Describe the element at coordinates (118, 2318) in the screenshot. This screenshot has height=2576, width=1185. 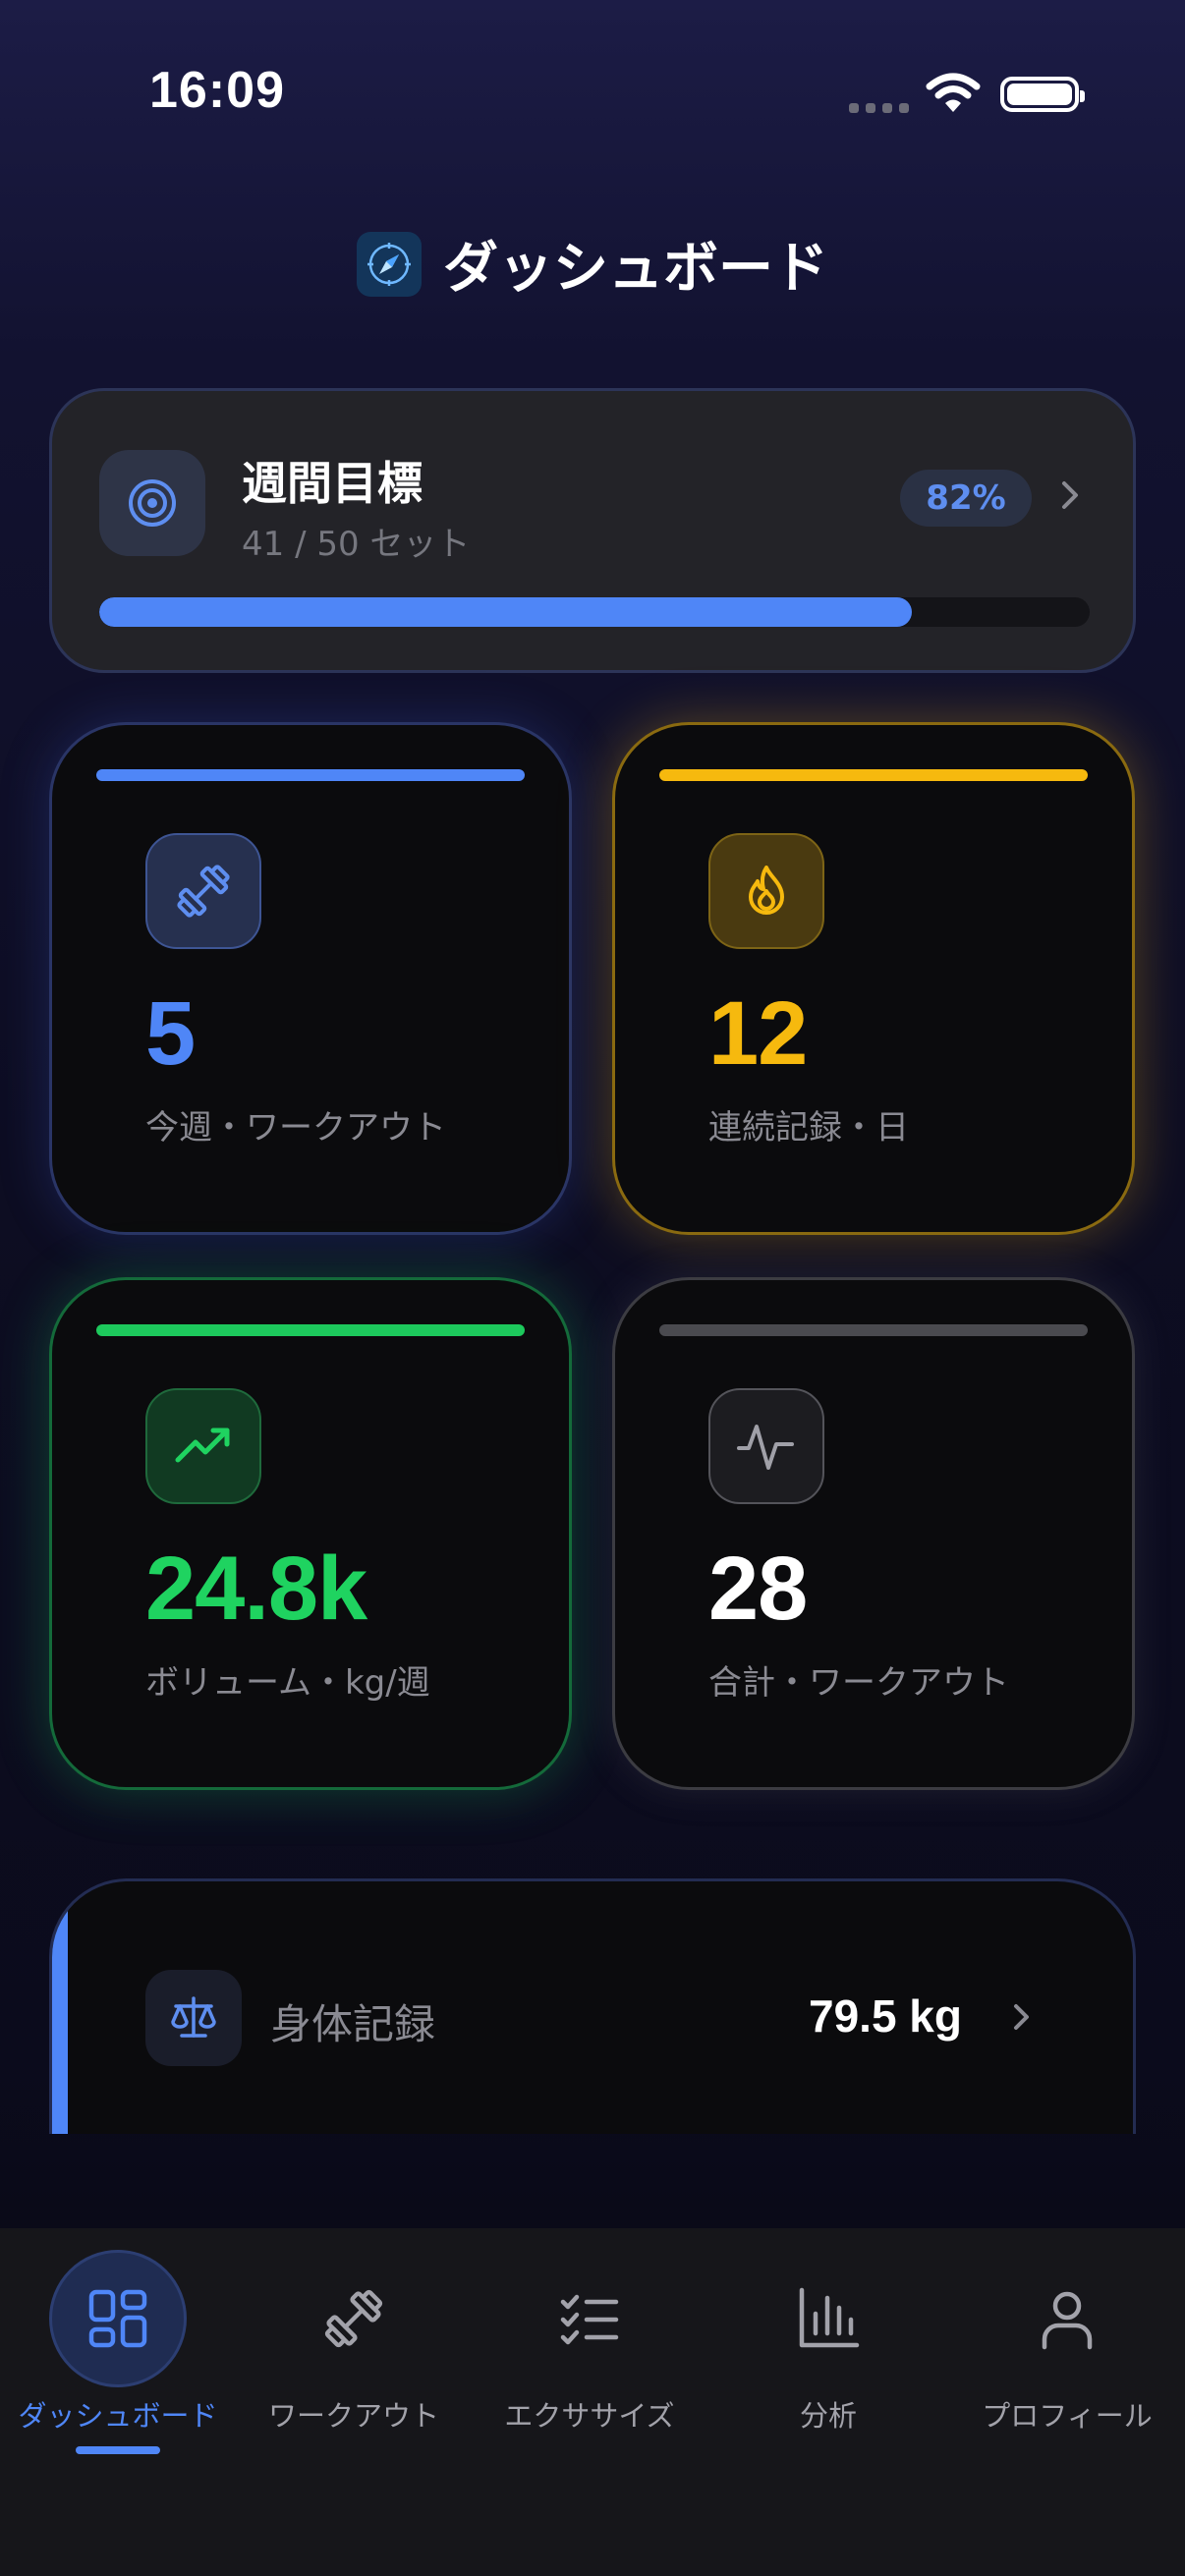
I see `grid-icon` at that location.